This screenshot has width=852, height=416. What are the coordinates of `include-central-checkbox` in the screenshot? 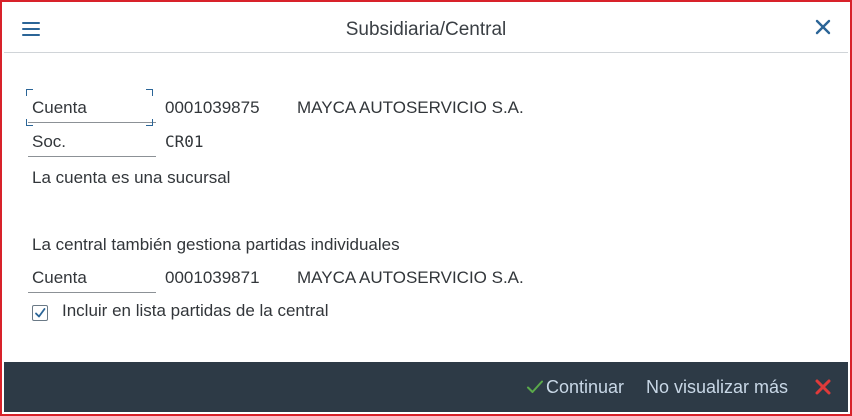 It's located at (40, 313).